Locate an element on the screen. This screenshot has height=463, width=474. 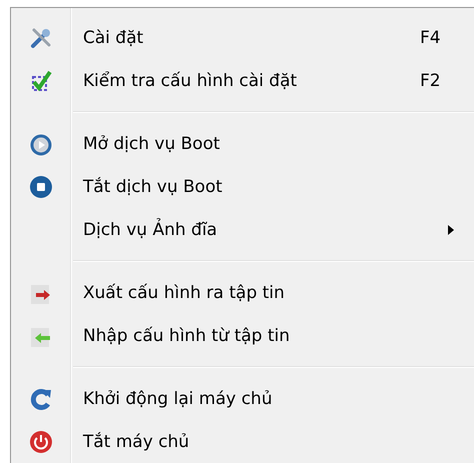
menu-item-label: Dịch vụ Ảnh đĩa is located at coordinates (150, 230).